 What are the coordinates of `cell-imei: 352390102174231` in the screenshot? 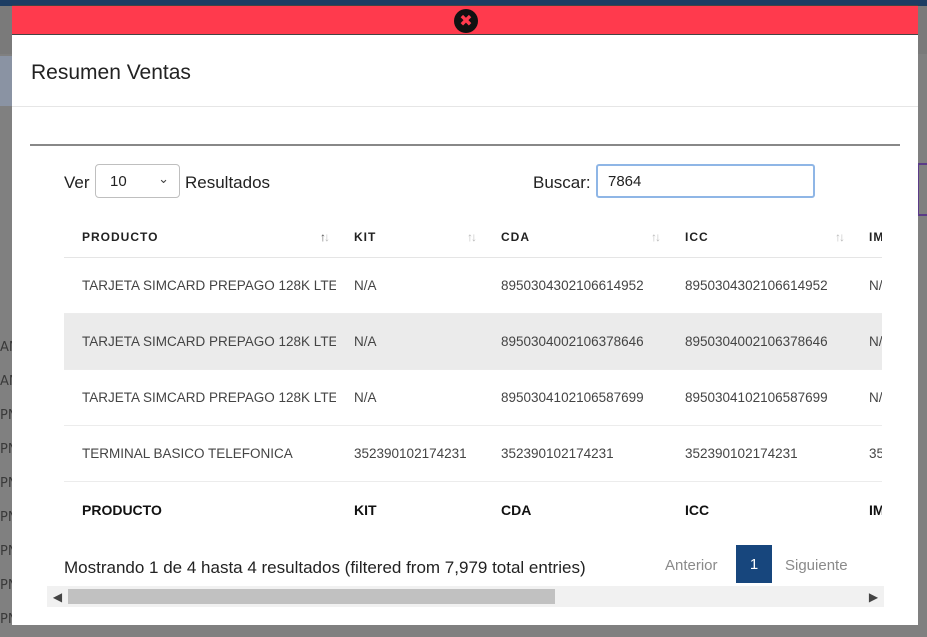 It's located at (866, 453).